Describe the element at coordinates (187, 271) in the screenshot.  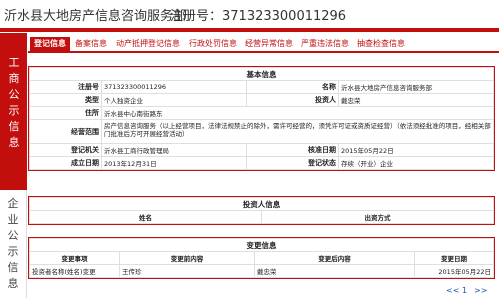
I see `before-content-cell: 王传珍` at that location.